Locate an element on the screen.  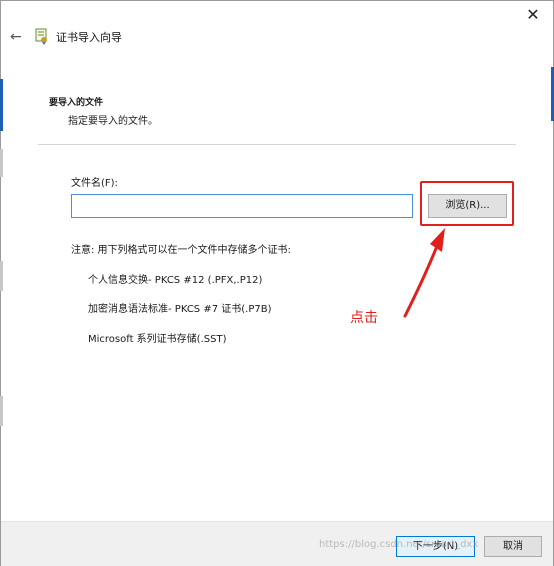
wizard-header: ← 证书导入向导 is located at coordinates (277, 38).